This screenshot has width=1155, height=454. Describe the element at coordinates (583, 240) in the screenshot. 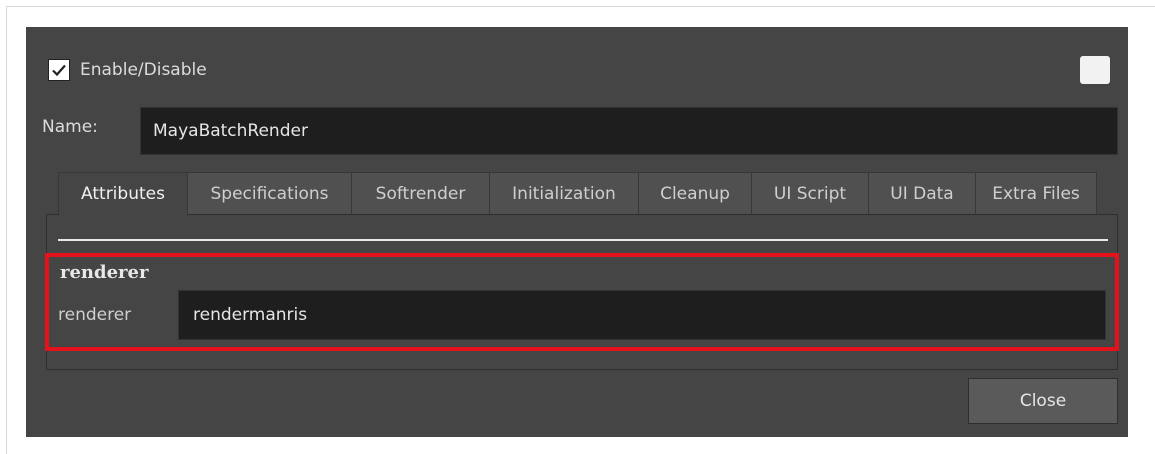

I see `panel-divider` at that location.